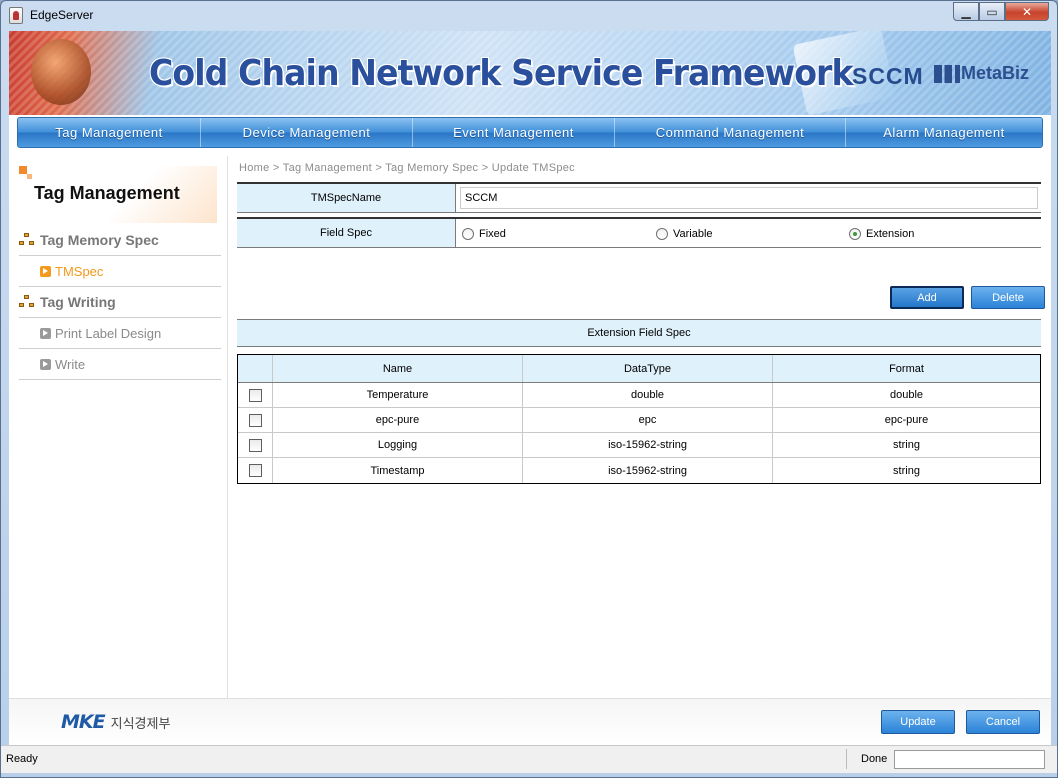  I want to click on mke-logo-mark: MKE, so click(83, 722).